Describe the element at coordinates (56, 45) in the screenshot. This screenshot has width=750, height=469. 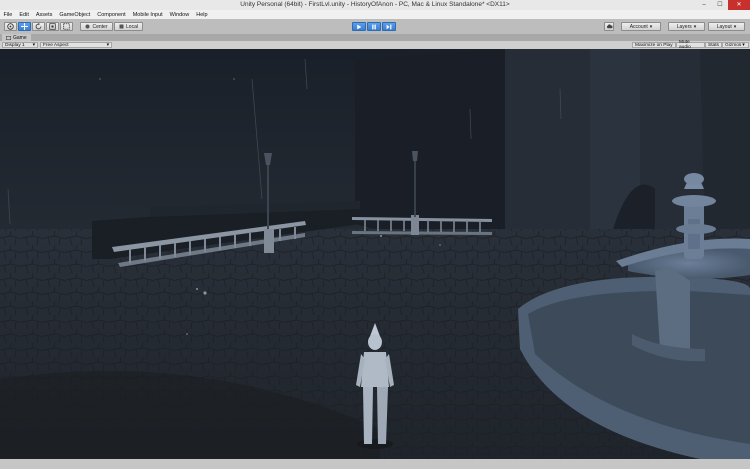
I see `aspect-label: Free Aspect` at that location.